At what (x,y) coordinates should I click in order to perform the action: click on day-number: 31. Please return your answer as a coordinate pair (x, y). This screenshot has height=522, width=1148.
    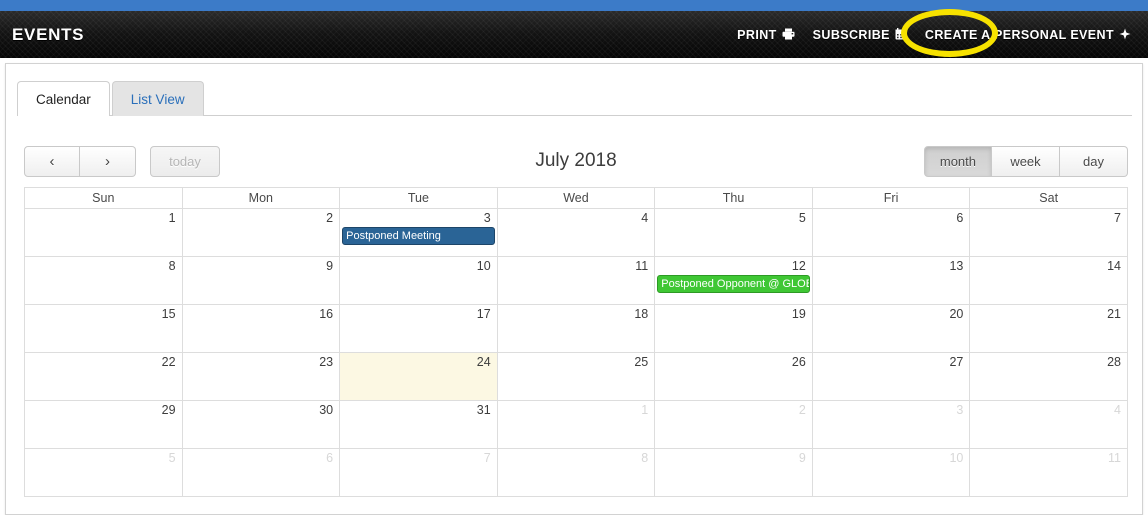
    Looking at the image, I should click on (483, 410).